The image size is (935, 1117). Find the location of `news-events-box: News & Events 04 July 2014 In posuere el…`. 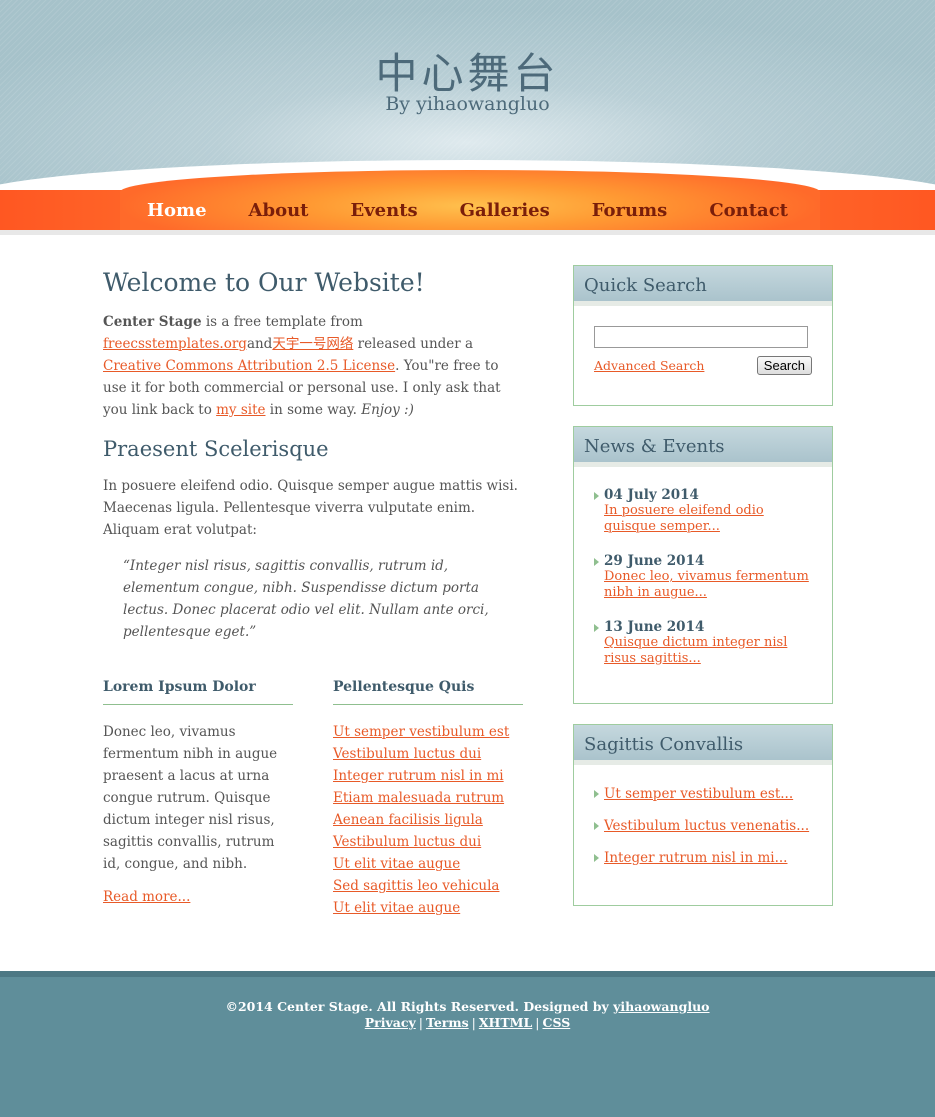

news-events-box: News & Events 04 July 2014 In posuere el… is located at coordinates (703, 565).